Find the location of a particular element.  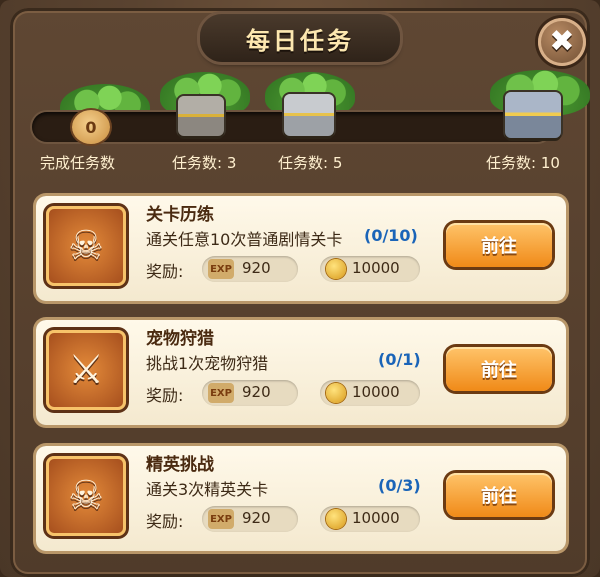

beast-spear-icon: ⚔ is located at coordinates (86, 370).